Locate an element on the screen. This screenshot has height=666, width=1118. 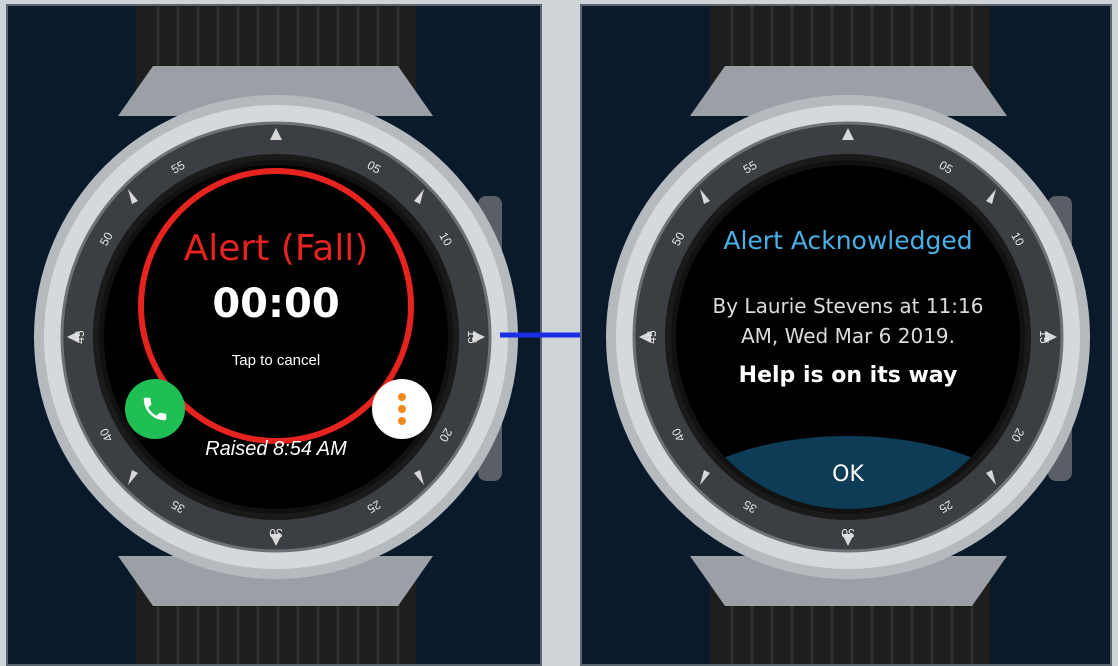
call-button is located at coordinates (155, 409).